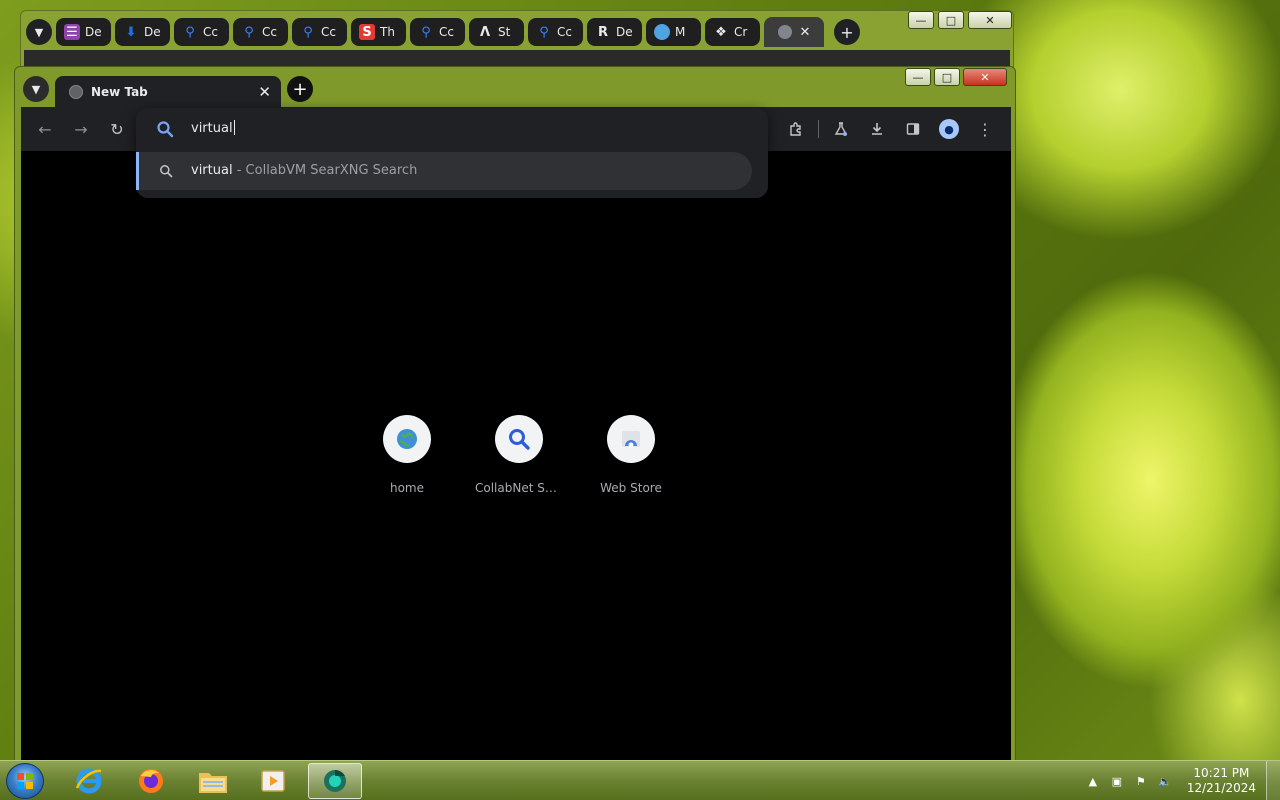  I want to click on windows-logo-icon, so click(25, 781).